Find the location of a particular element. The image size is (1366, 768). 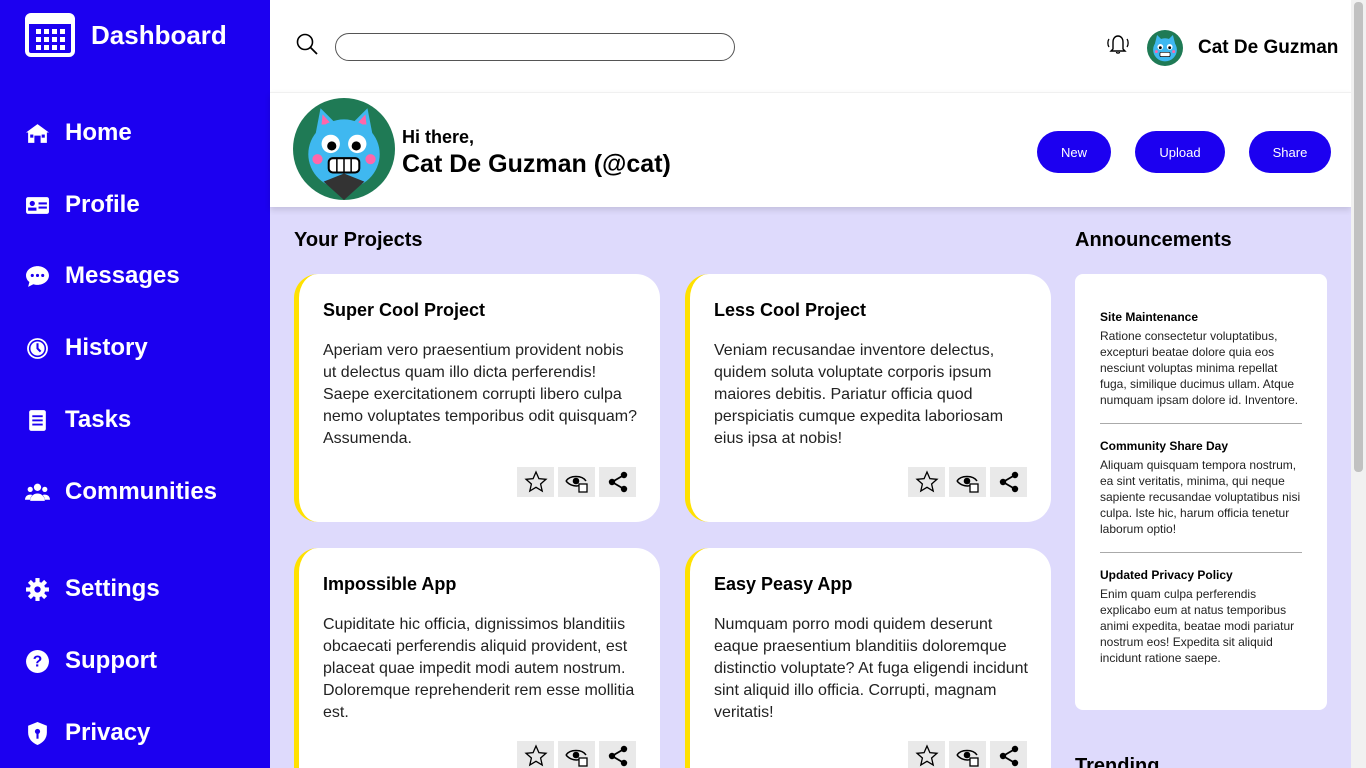

greeting-name: Cat De Guzman (@cat) is located at coordinates (536, 164).